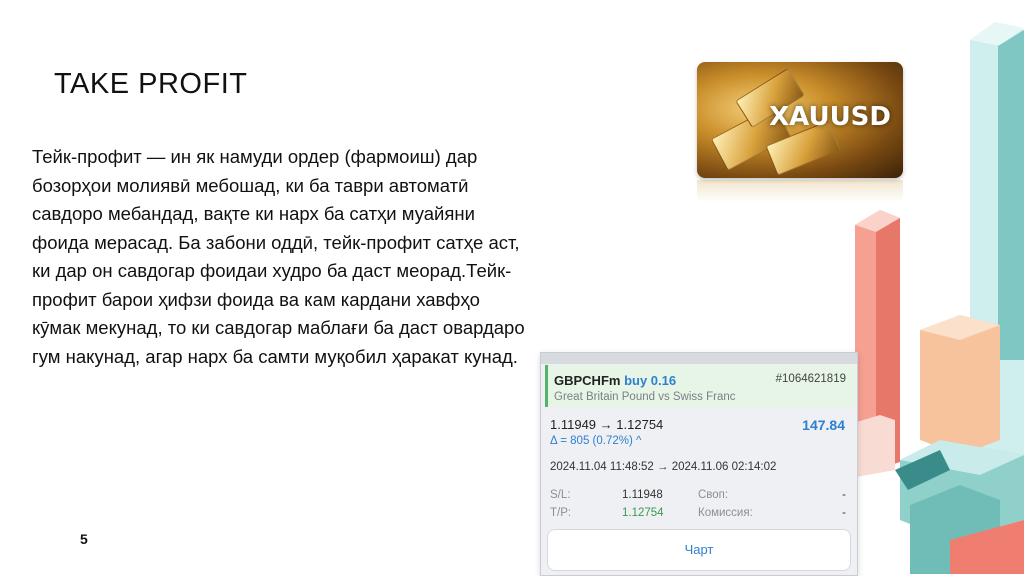 Image resolution: width=1024 pixels, height=576 pixels. I want to click on slide-title: TAKE PROFIT, so click(151, 84).